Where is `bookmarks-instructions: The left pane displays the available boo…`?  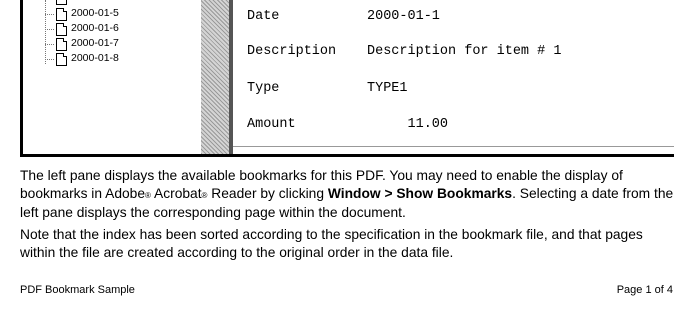 bookmarks-instructions: The left pane displays the available boo… is located at coordinates (347, 194).